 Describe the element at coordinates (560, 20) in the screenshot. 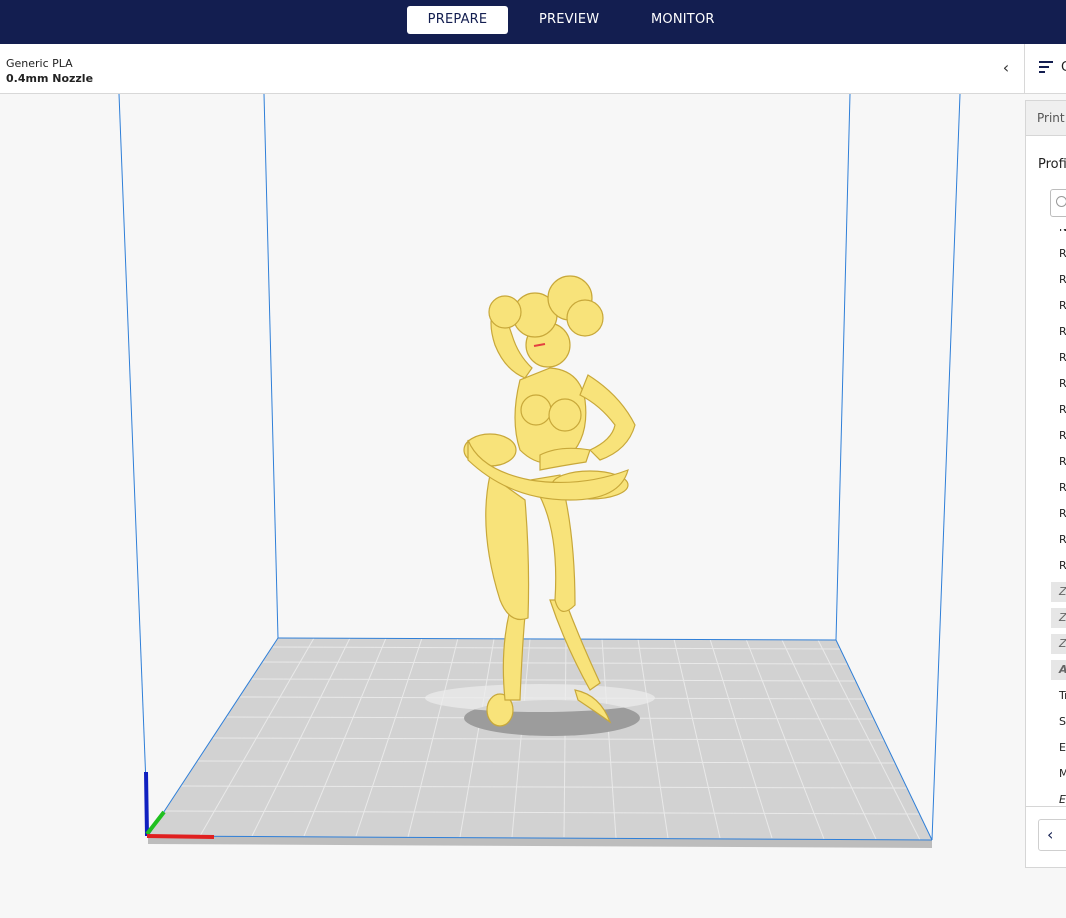

I see `tab-preview: PREVIEW` at that location.